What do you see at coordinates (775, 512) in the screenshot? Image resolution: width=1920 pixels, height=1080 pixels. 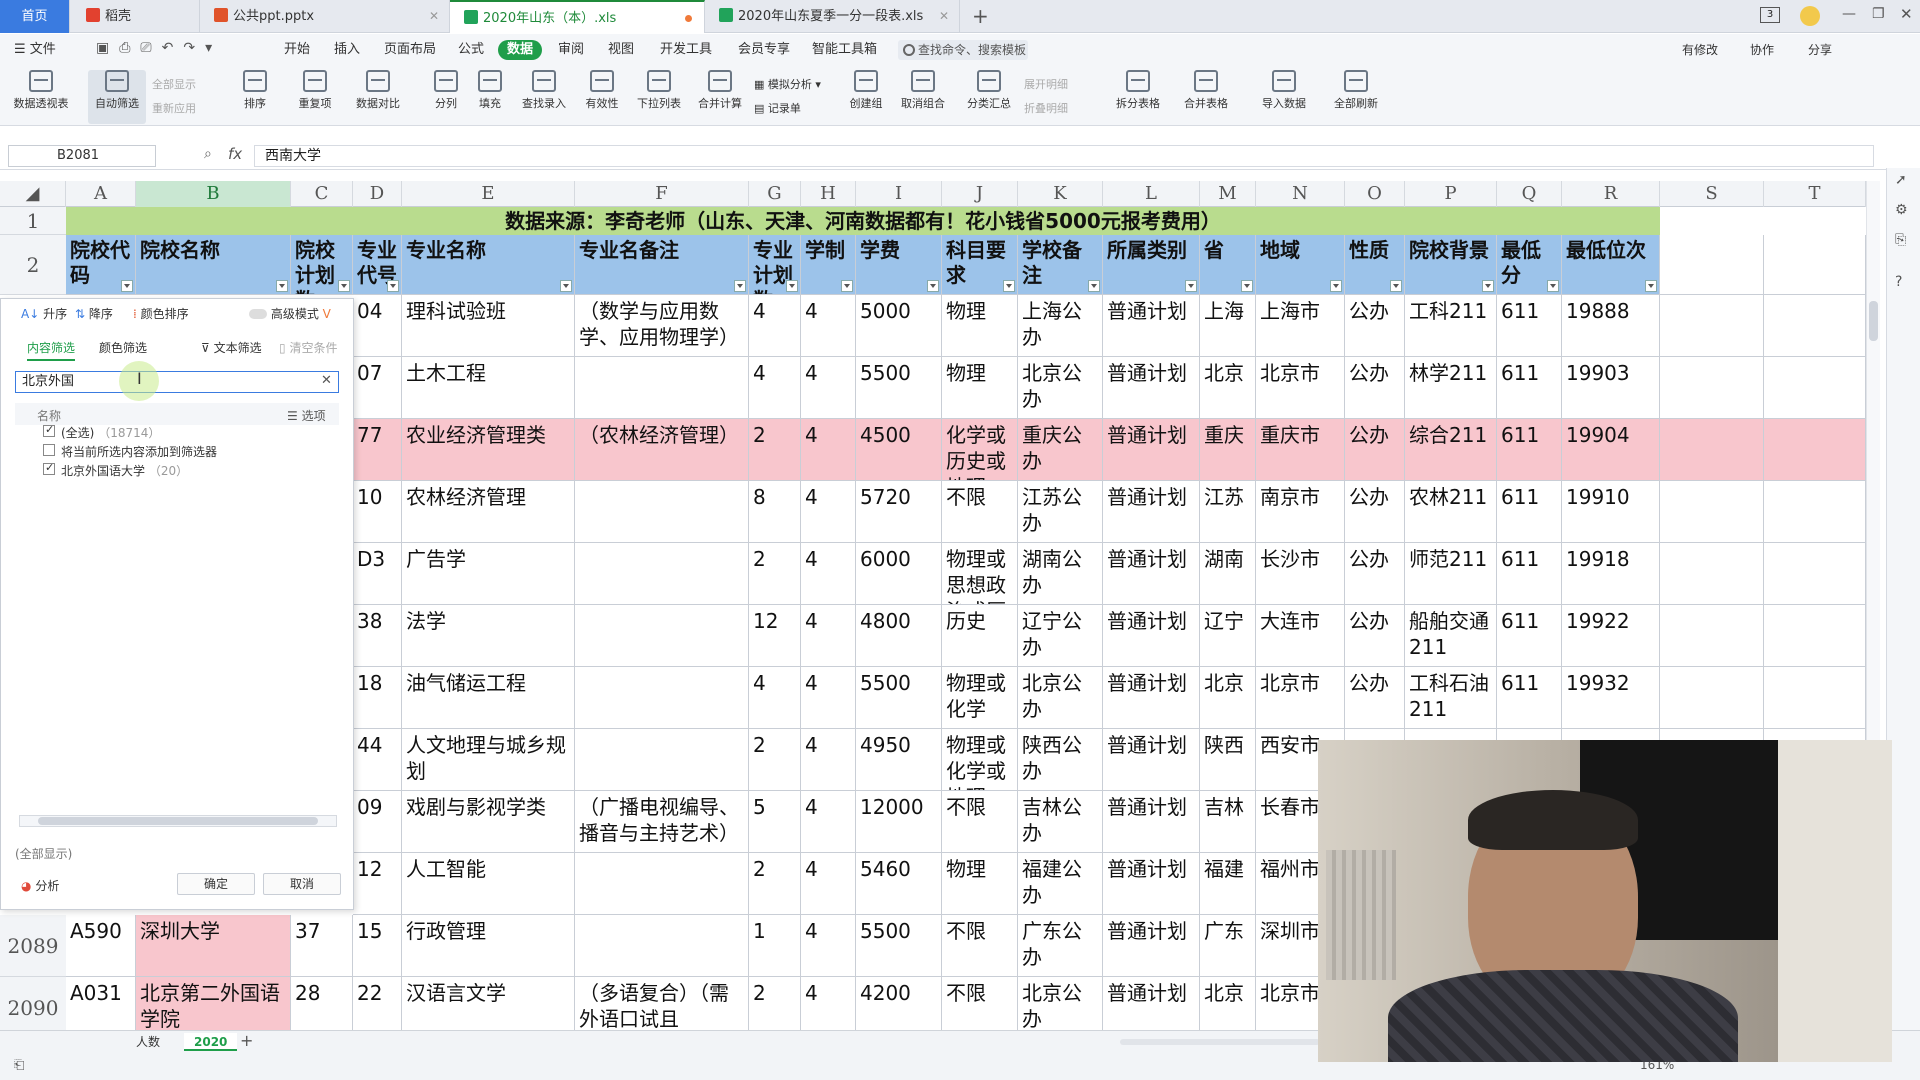 I see `table-cell: 8` at bounding box center [775, 512].